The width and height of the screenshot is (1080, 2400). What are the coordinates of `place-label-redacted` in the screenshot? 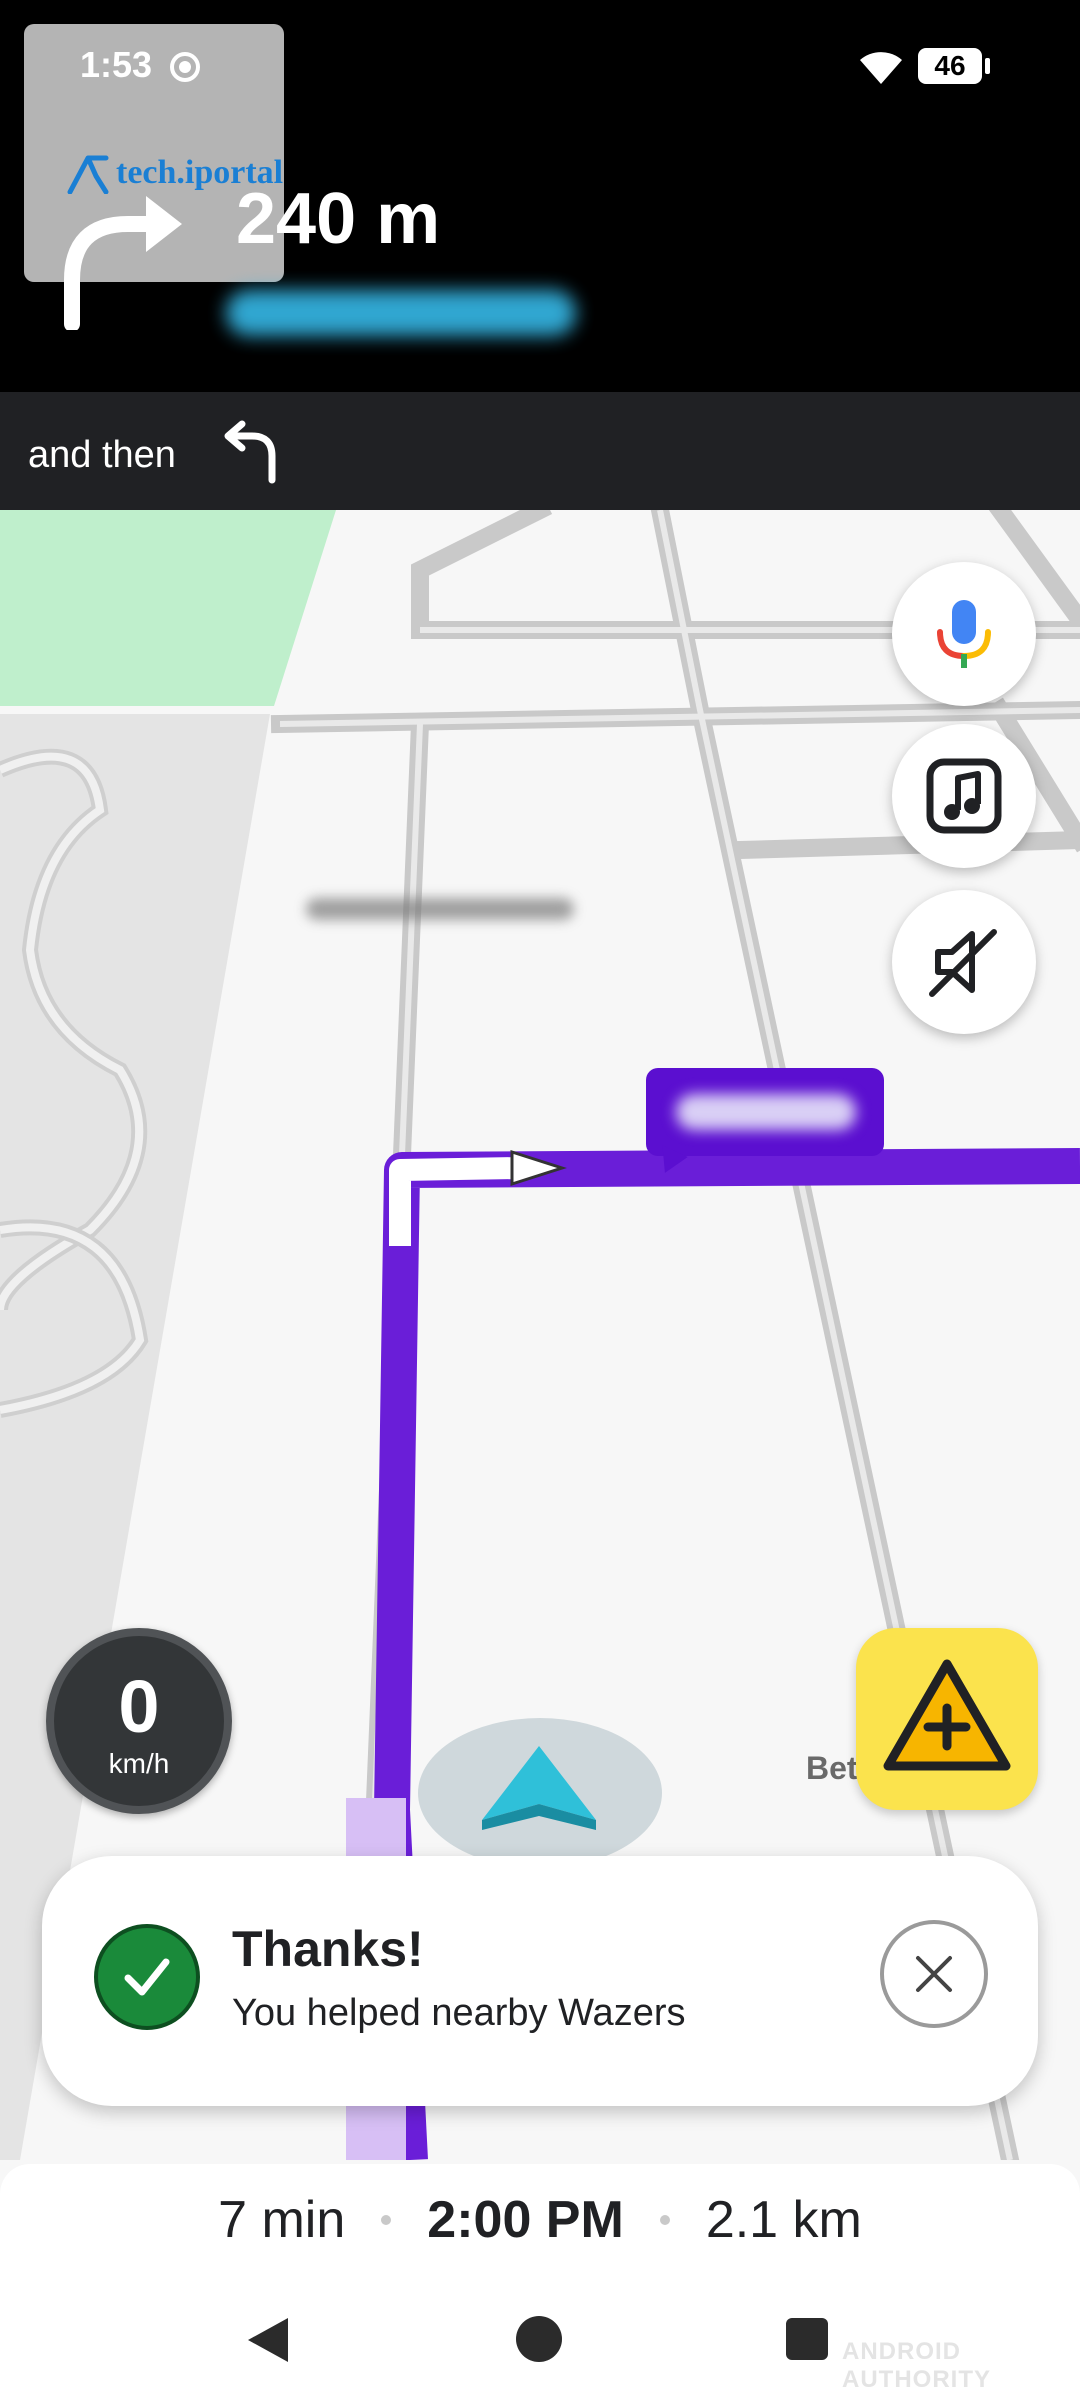 It's located at (440, 909).